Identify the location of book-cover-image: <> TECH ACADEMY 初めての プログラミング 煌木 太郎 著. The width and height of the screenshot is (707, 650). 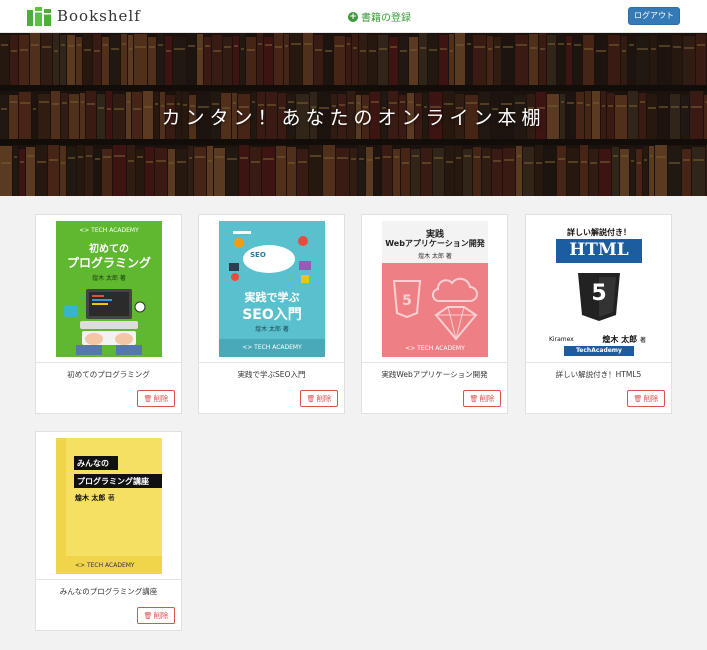
(109, 289).